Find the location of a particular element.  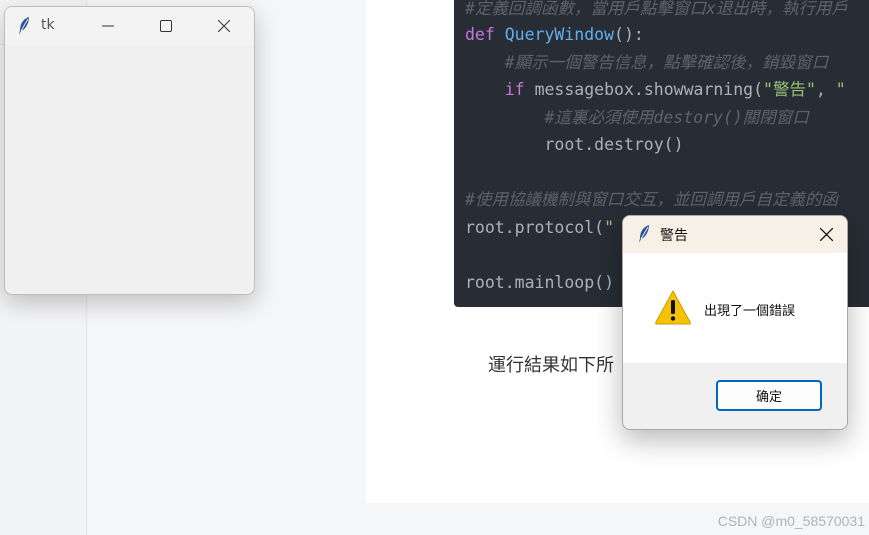

code-token: if is located at coordinates (519, 89).